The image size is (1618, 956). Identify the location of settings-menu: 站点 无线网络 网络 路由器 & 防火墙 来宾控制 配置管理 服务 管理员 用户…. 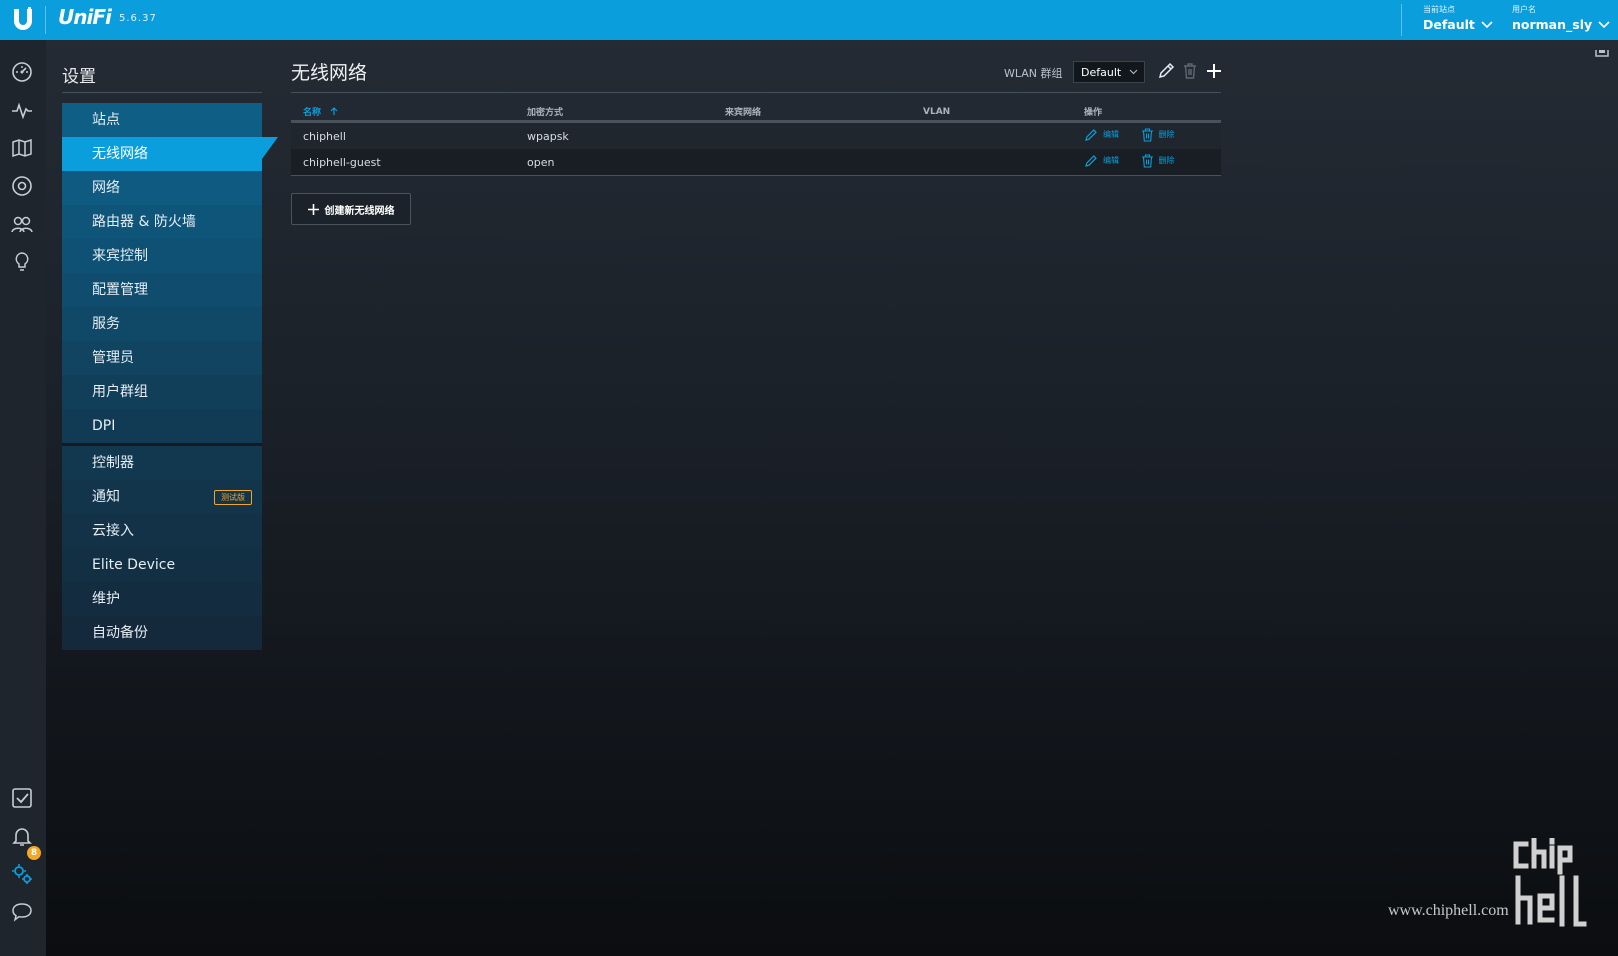
(170, 376).